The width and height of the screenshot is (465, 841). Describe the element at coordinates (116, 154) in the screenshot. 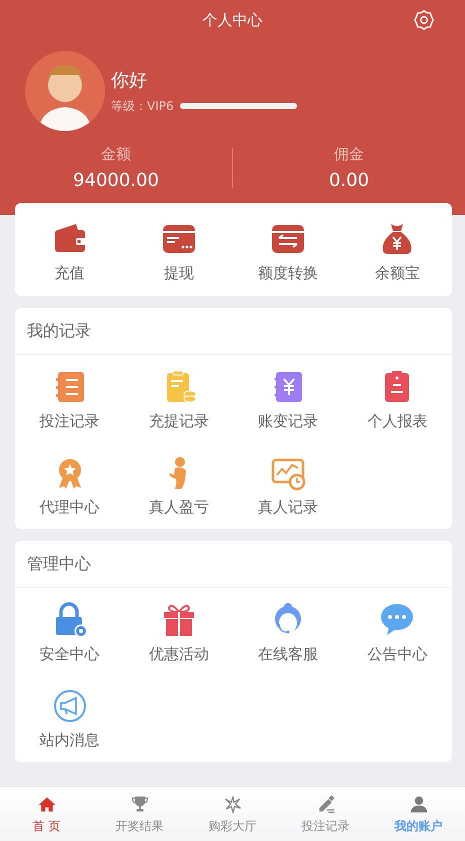

I see `balance-label: 金额` at that location.